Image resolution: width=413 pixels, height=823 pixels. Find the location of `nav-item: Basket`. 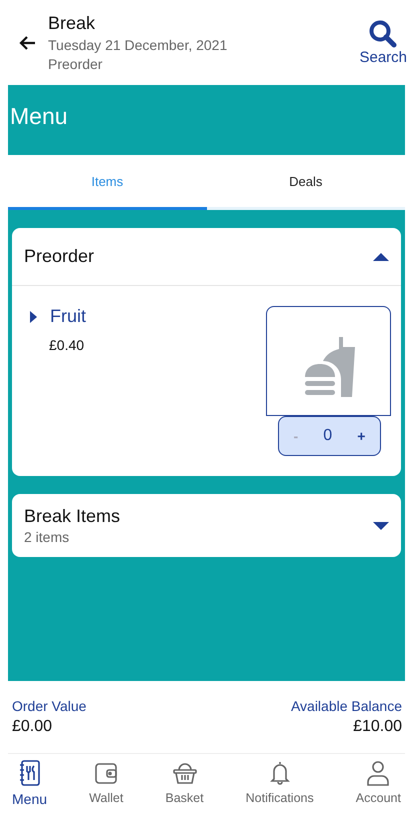

nav-item: Basket is located at coordinates (184, 782).